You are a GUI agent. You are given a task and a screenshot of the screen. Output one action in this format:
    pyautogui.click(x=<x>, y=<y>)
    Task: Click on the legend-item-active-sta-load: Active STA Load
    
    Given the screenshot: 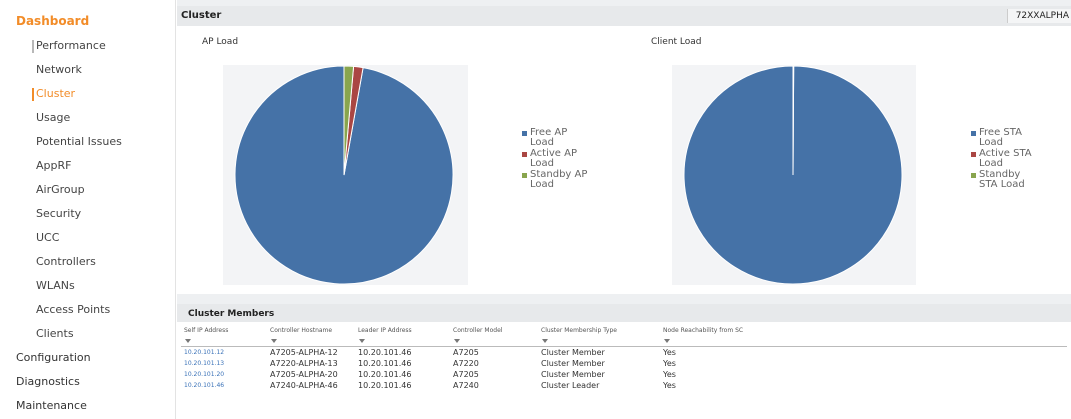 What is the action you would take?
    pyautogui.click(x=1001, y=159)
    